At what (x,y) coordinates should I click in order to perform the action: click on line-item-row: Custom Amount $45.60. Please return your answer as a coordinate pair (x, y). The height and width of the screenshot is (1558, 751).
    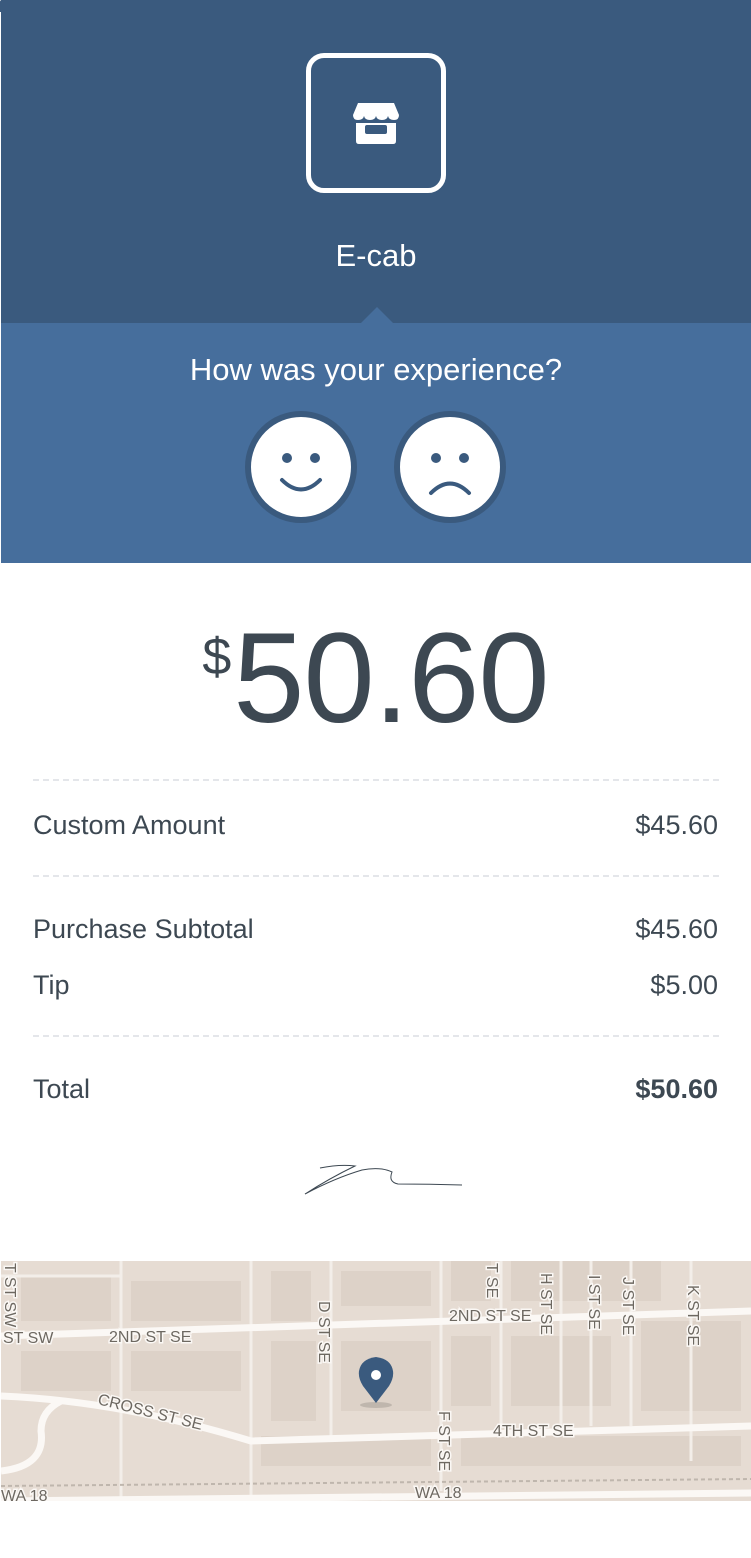
    Looking at the image, I should click on (375, 825).